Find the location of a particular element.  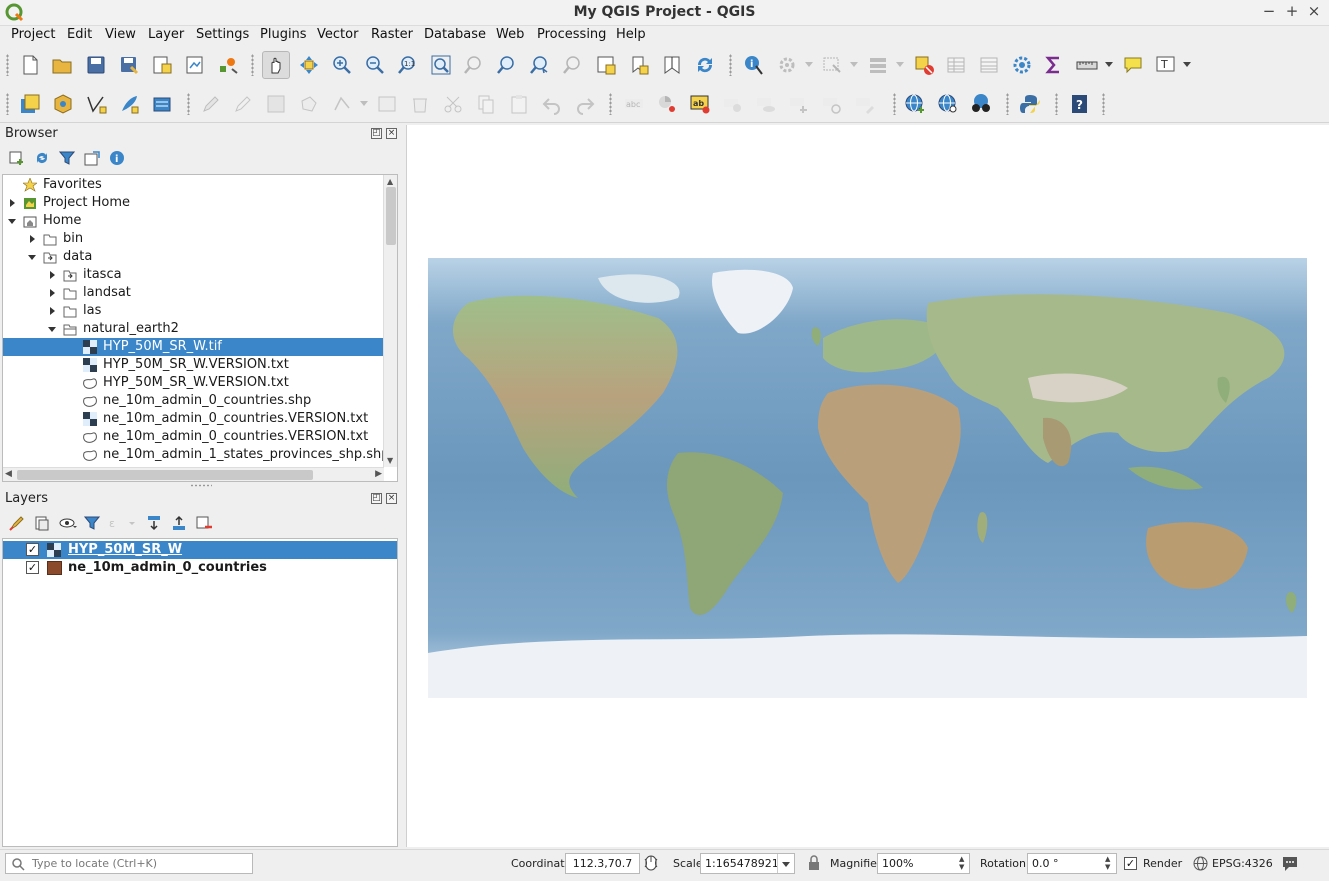

visibility-eye-icon is located at coordinates (68, 523).